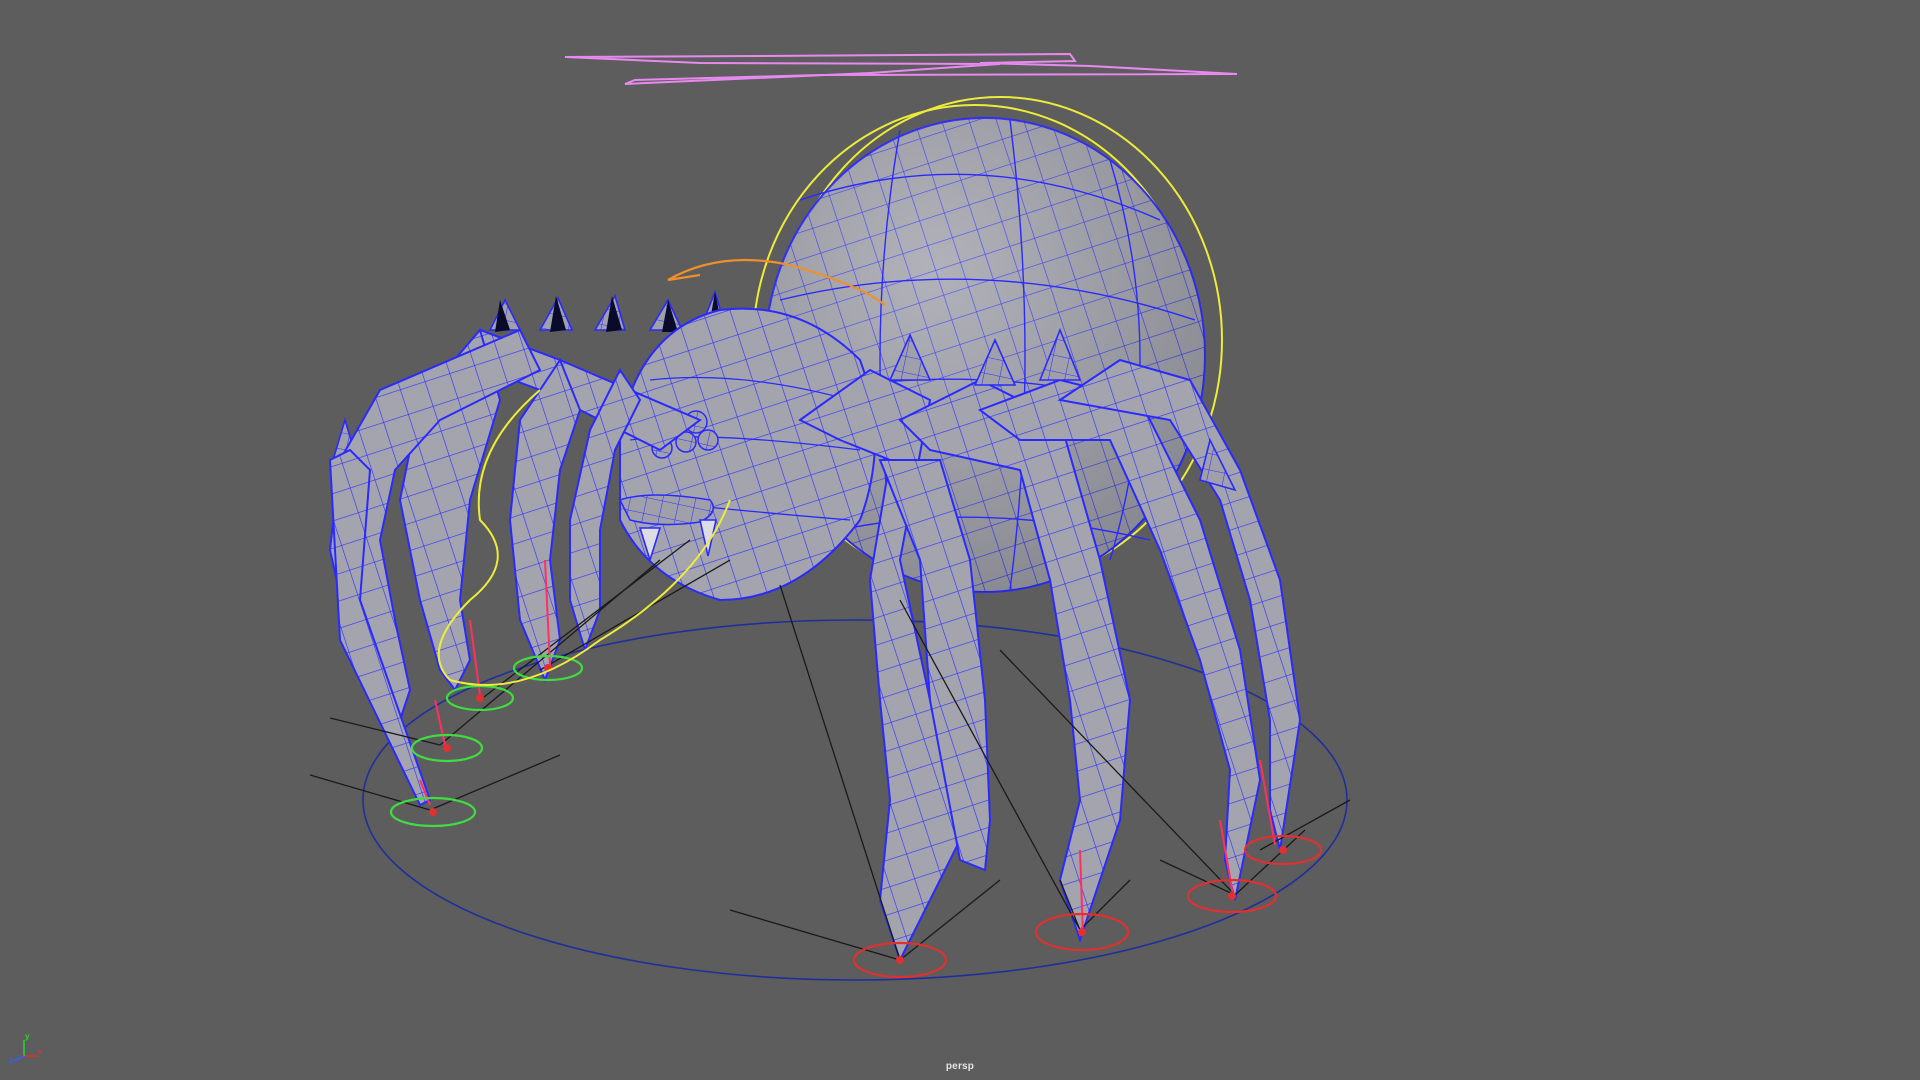 This screenshot has width=1920, height=1080. What do you see at coordinates (25, 1048) in the screenshot?
I see `axis-gizmo: x y z` at bounding box center [25, 1048].